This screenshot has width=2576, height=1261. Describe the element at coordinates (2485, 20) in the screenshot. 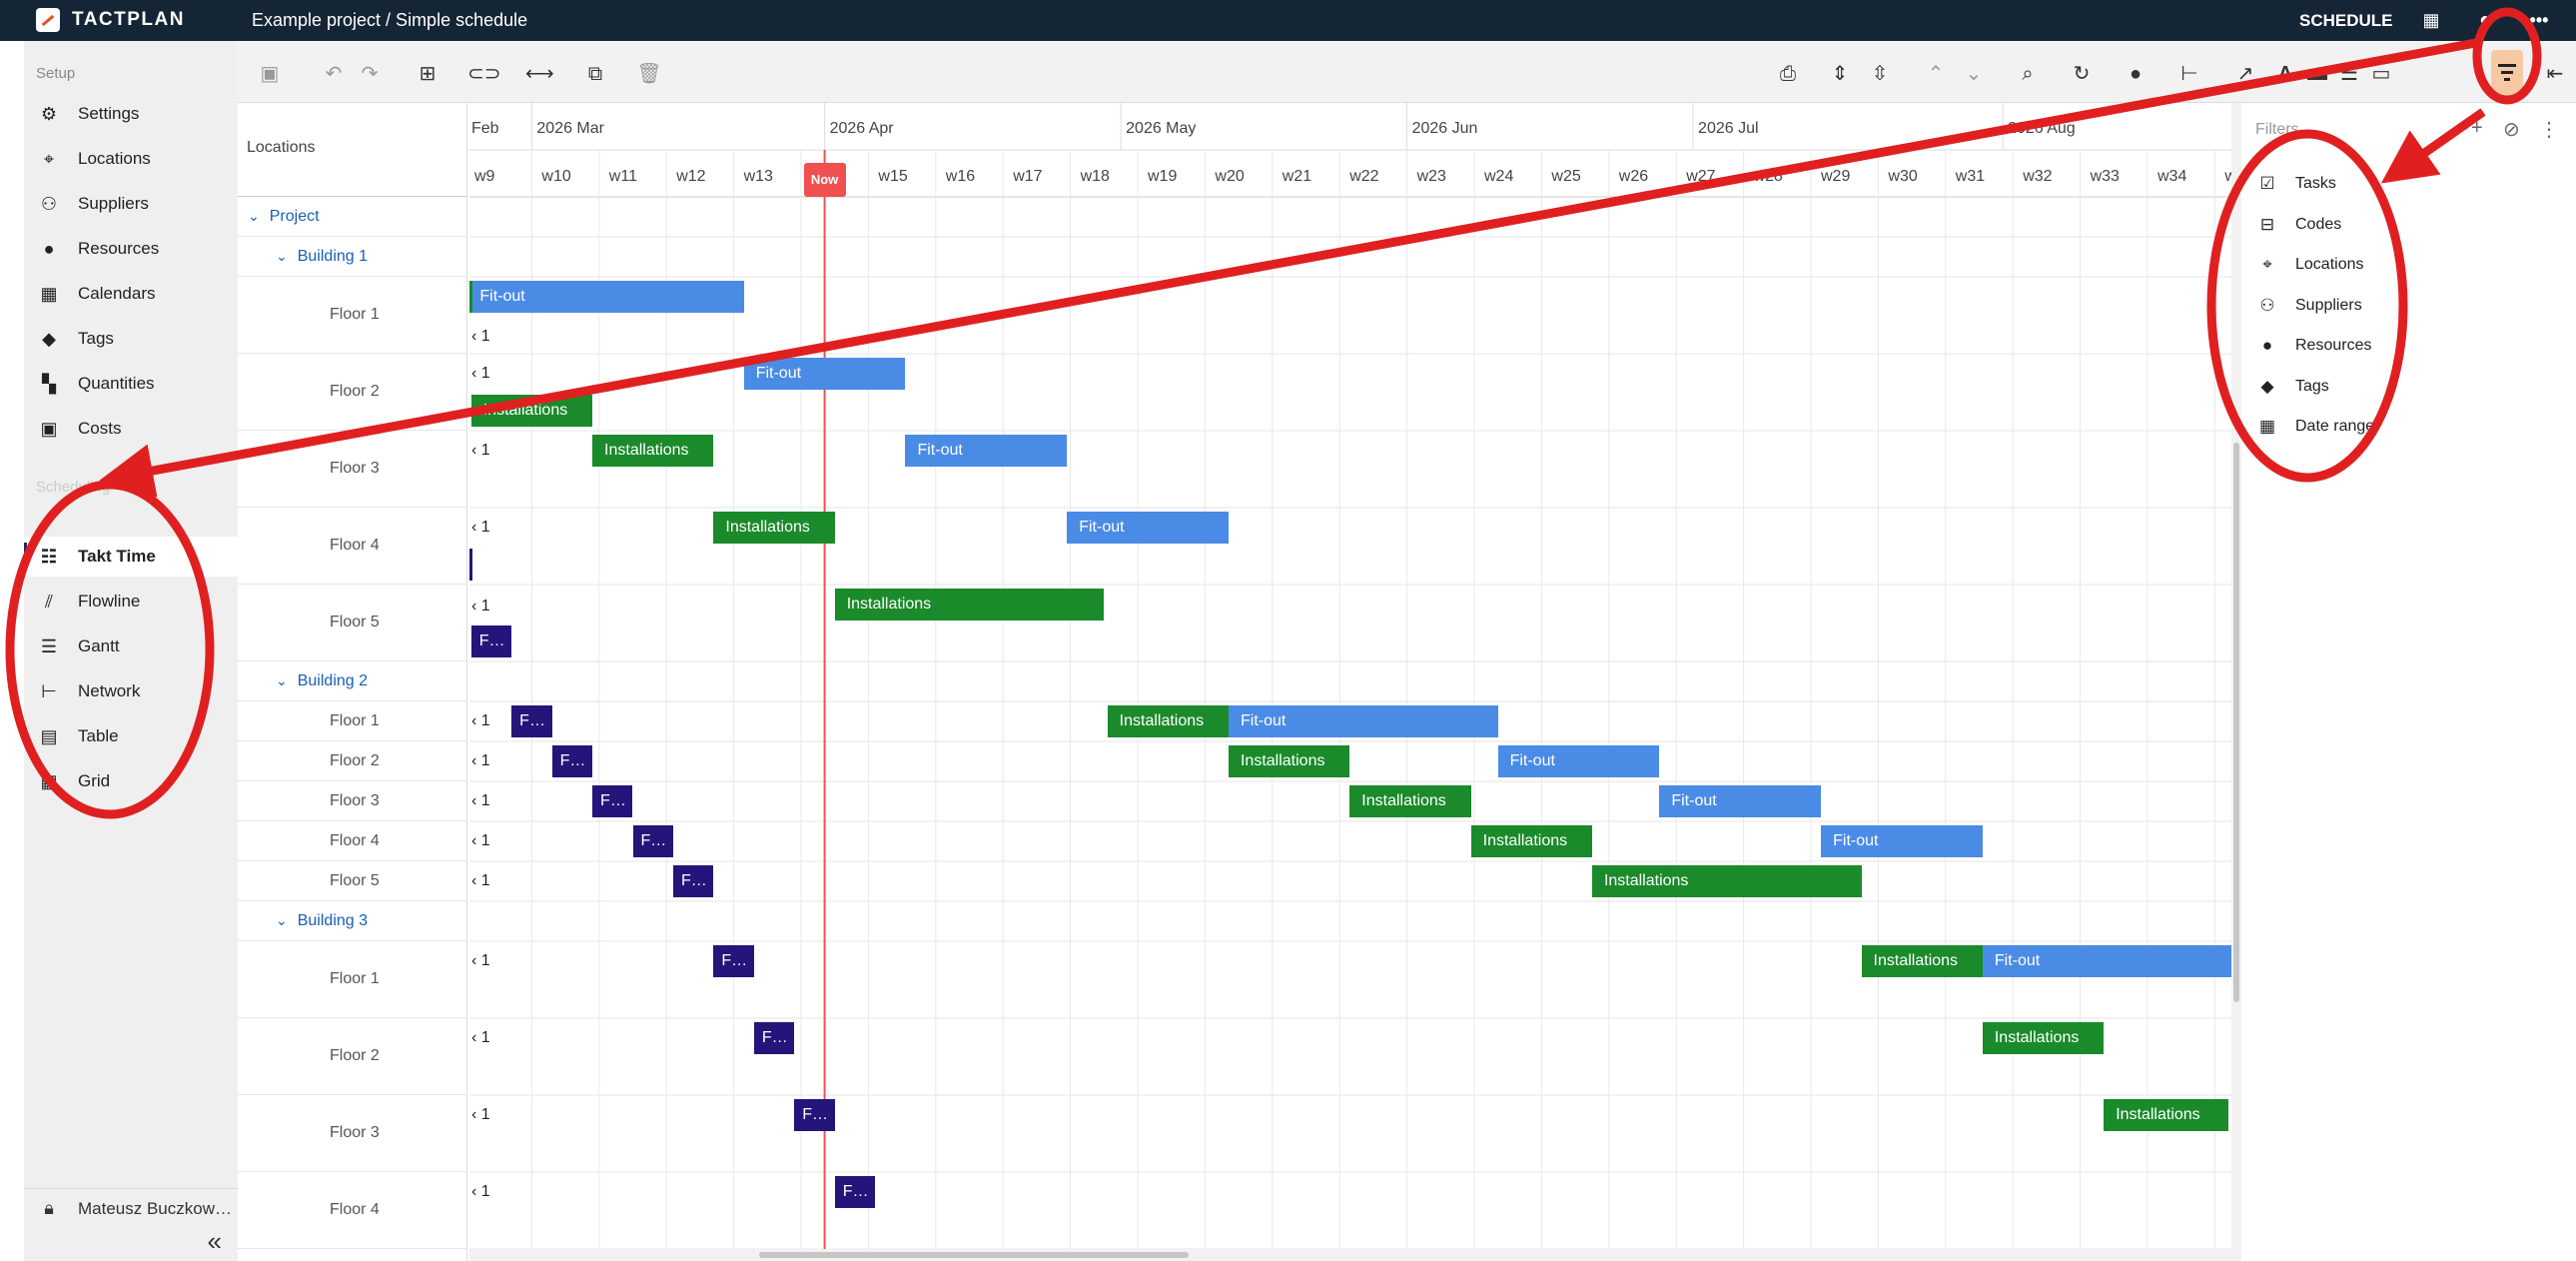

I see `account-icon: ●` at that location.